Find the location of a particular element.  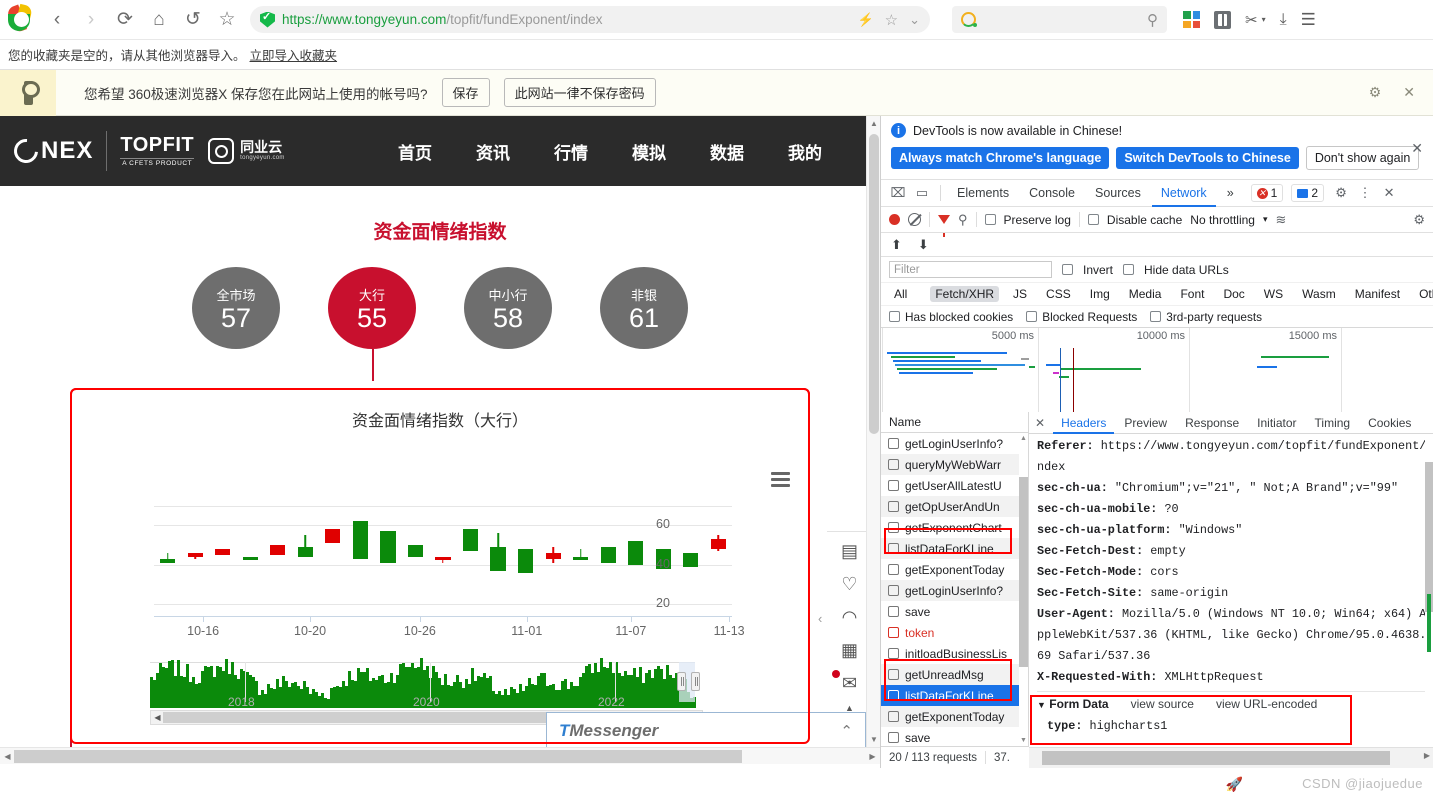

request-scroll-down-arrow: ▼ is located at coordinates (1023, 740).